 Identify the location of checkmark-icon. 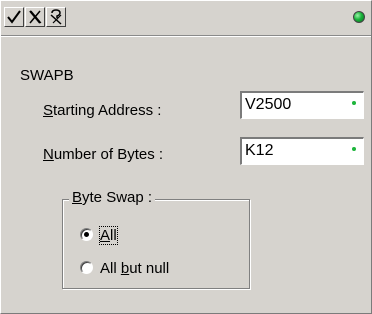
(14, 17).